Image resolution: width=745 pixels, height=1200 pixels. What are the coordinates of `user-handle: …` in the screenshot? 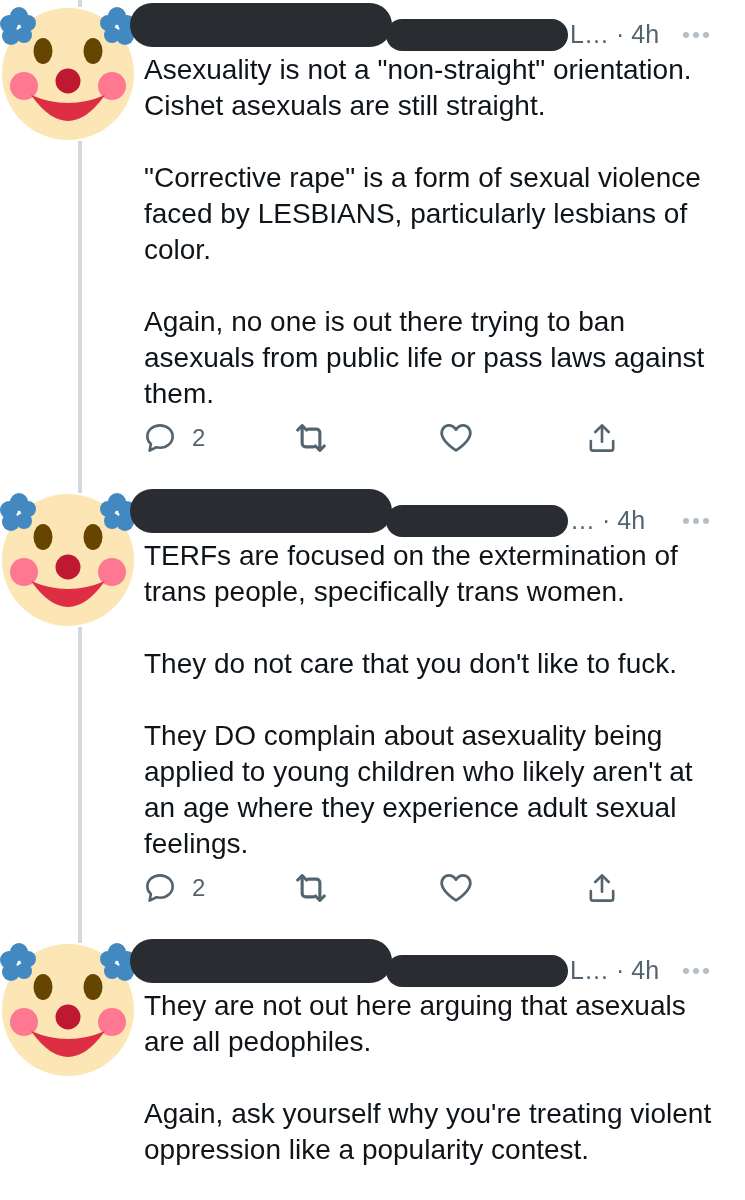 It's located at (582, 520).